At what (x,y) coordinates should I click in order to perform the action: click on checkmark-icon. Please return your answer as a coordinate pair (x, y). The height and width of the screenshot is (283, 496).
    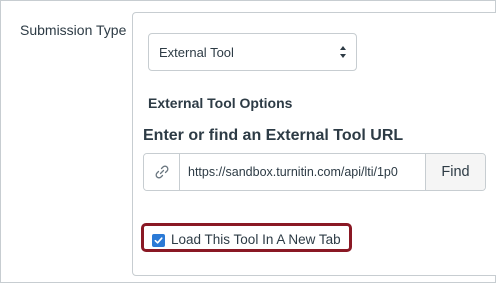
    Looking at the image, I should click on (158, 240).